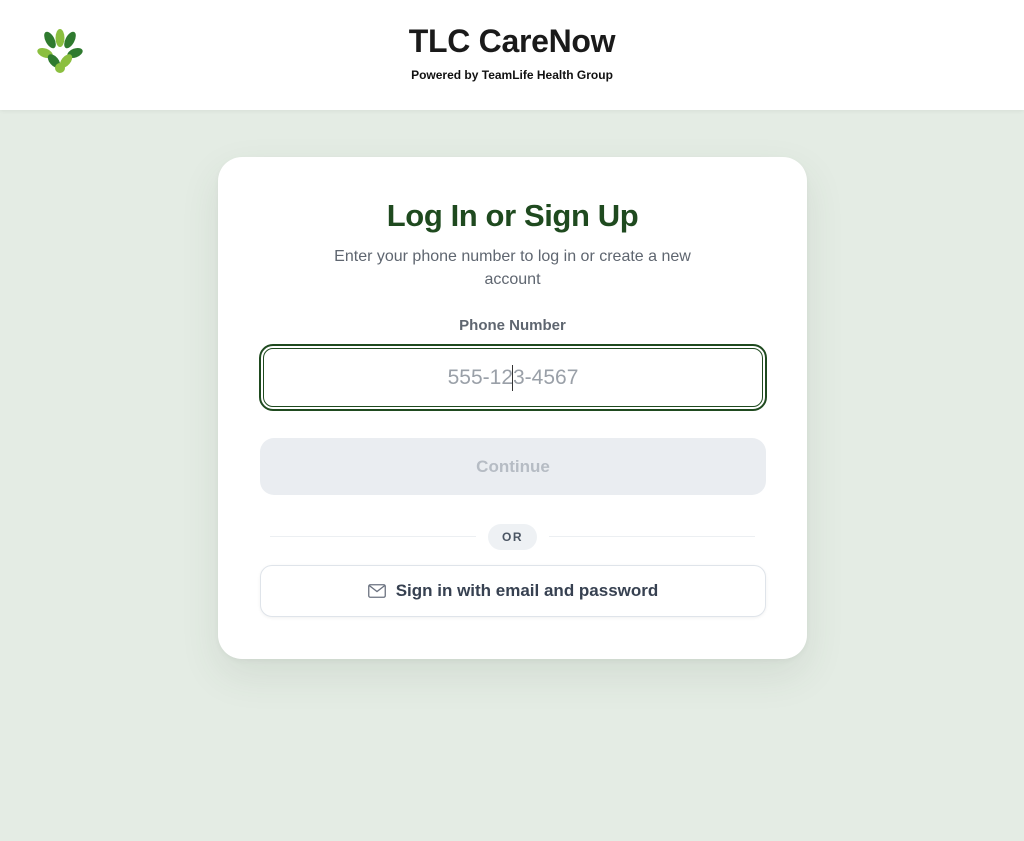  I want to click on divider-right, so click(652, 536).